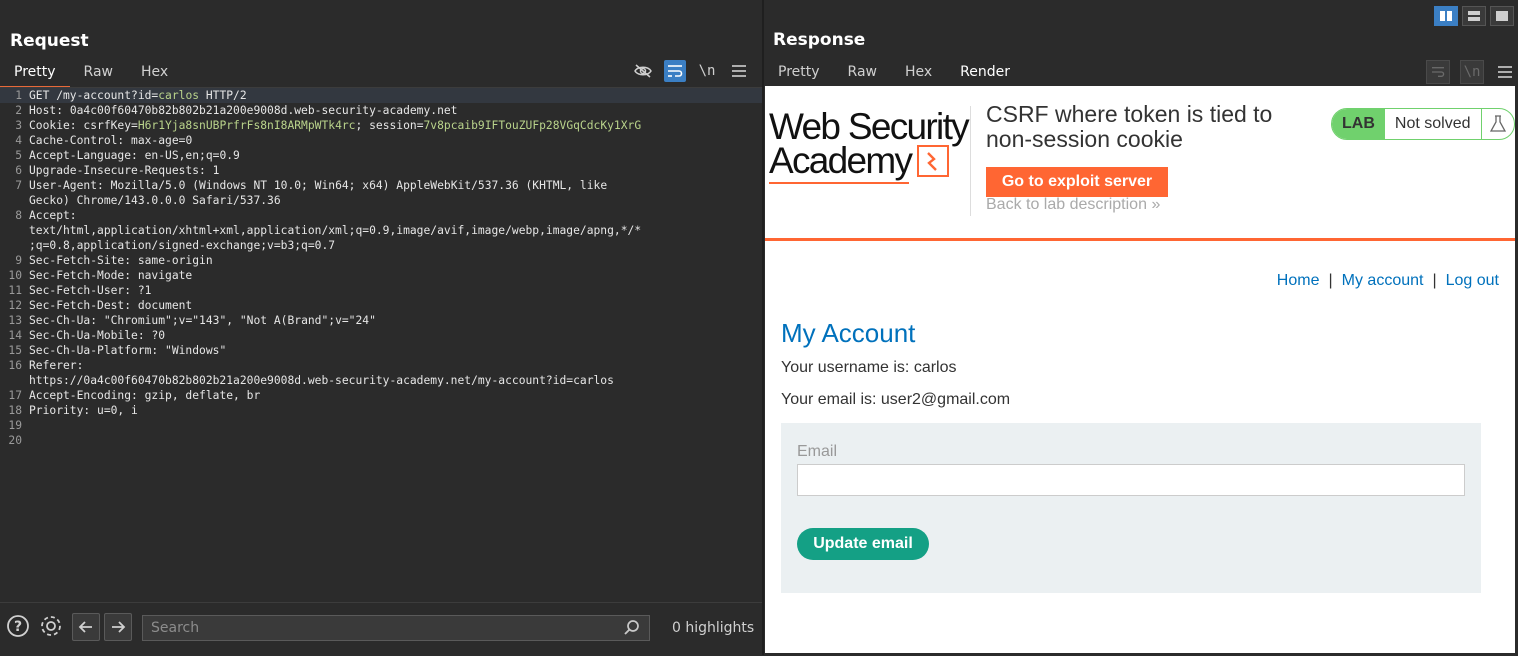  Describe the element at coordinates (632, 630) in the screenshot. I see `search-icon` at that location.